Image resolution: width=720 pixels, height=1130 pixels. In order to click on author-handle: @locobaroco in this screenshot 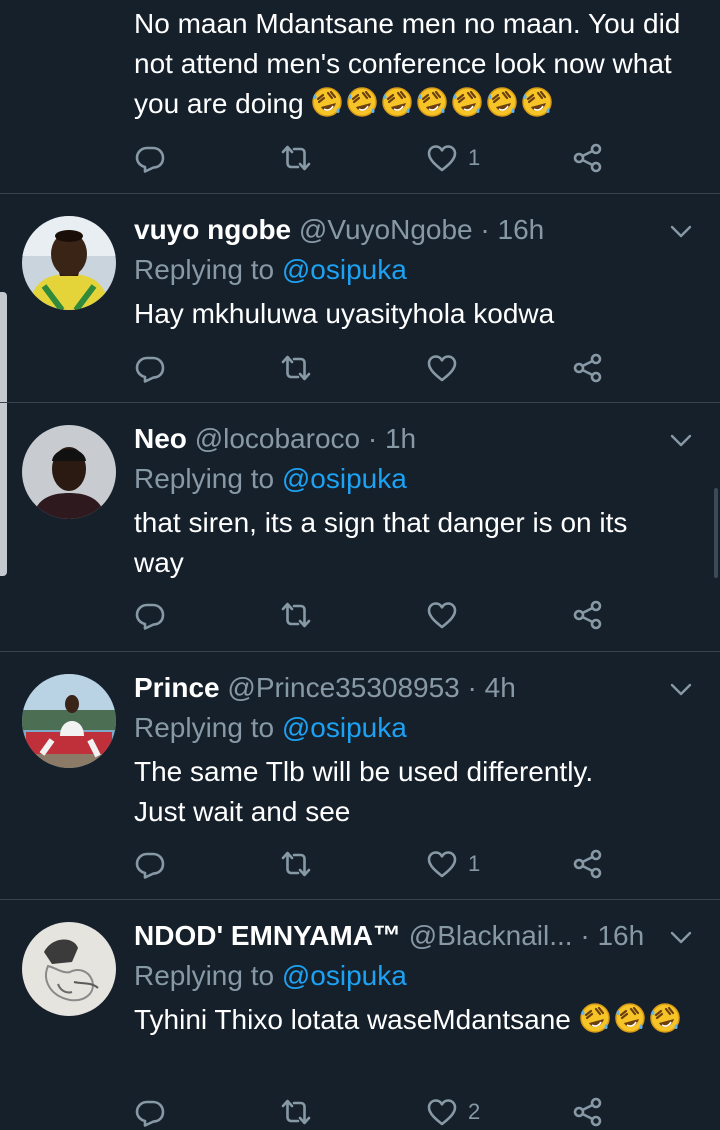, I will do `click(277, 438)`.